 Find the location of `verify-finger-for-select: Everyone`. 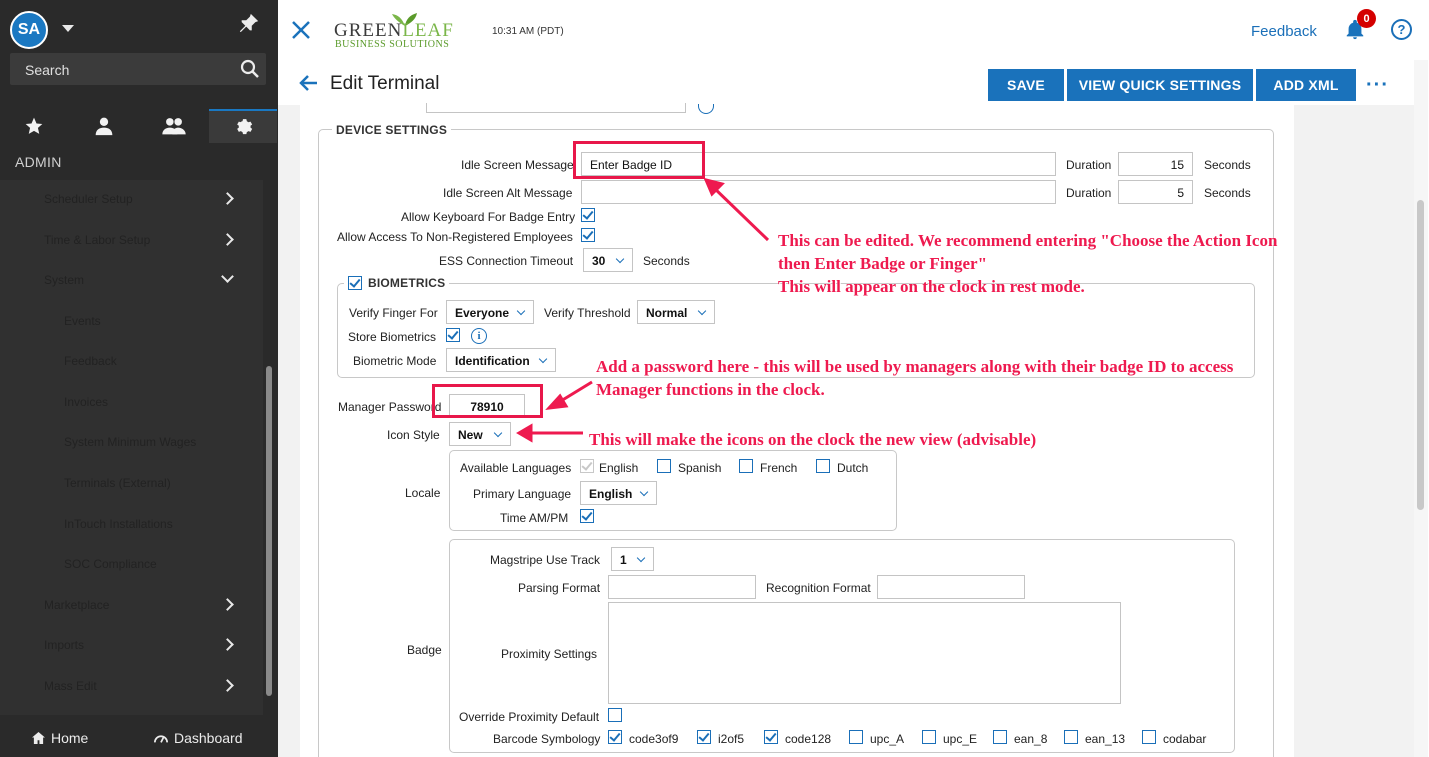

verify-finger-for-select: Everyone is located at coordinates (490, 312).